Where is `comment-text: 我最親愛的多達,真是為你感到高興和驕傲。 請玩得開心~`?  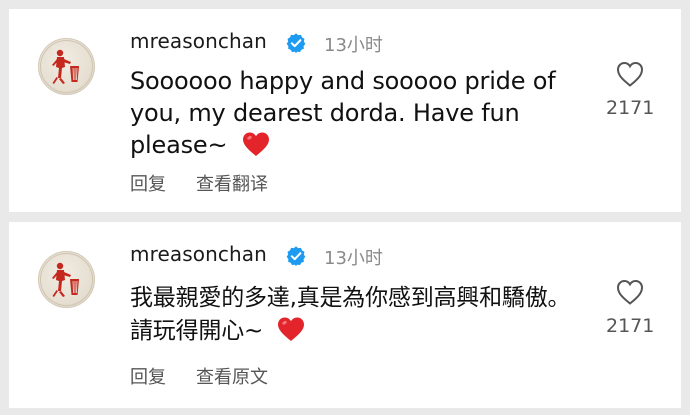
comment-text: 我最親愛的多達,真是為你感到高興和驕傲。 請玩得開心~ is located at coordinates (350, 314).